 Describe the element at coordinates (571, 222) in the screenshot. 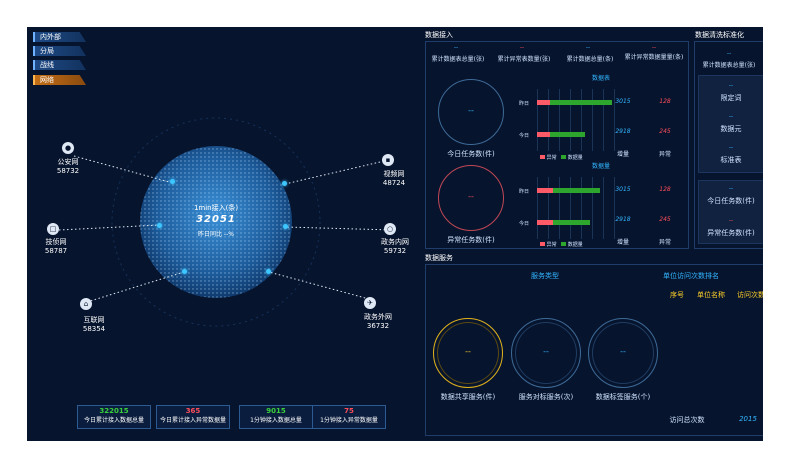

I see `volume-bar-today-volume` at that location.